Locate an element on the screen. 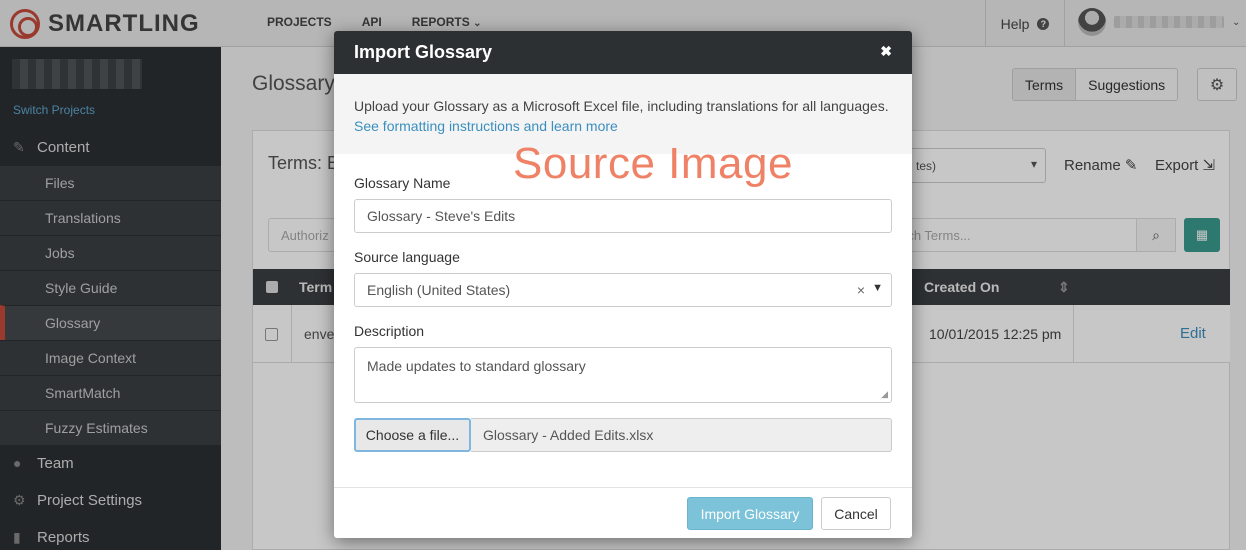  watermark-text: Source Image is located at coordinates (653, 163).